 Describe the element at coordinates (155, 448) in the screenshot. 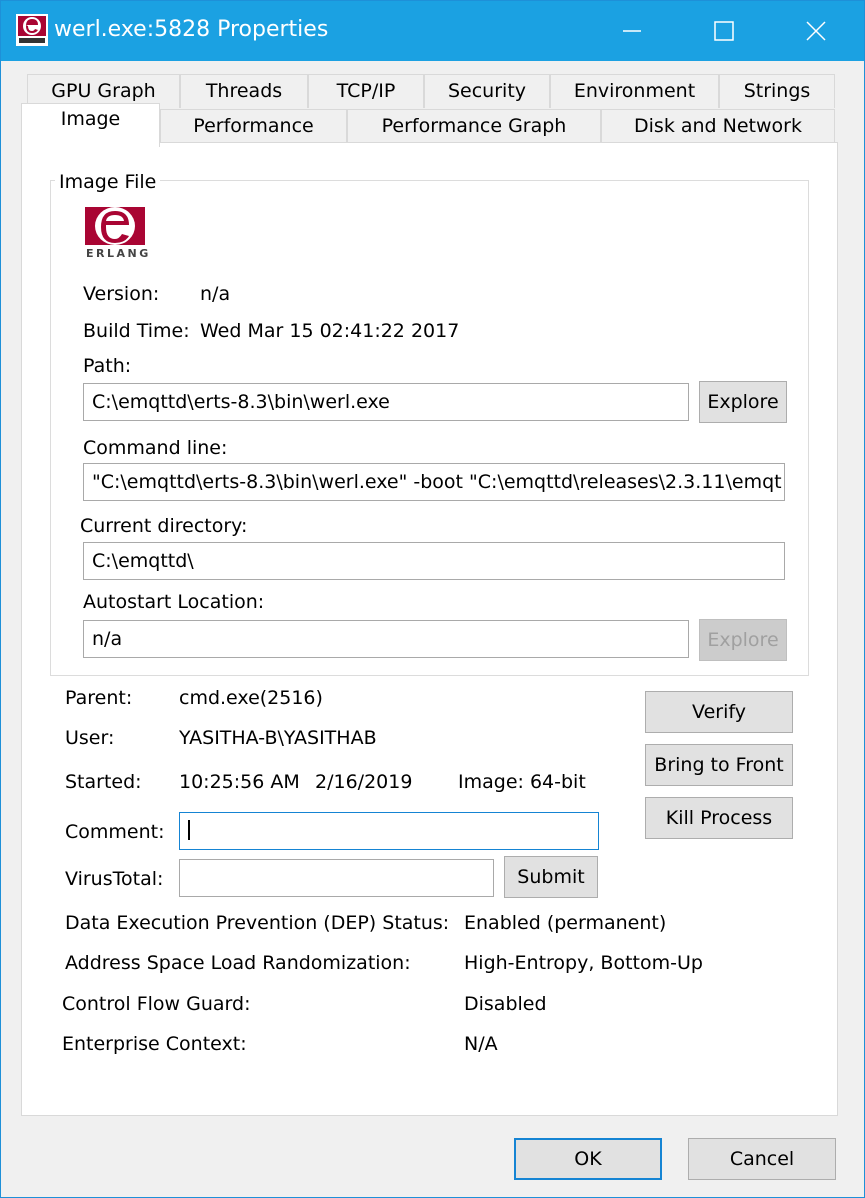

I see `command-line-label: Command line:` at that location.